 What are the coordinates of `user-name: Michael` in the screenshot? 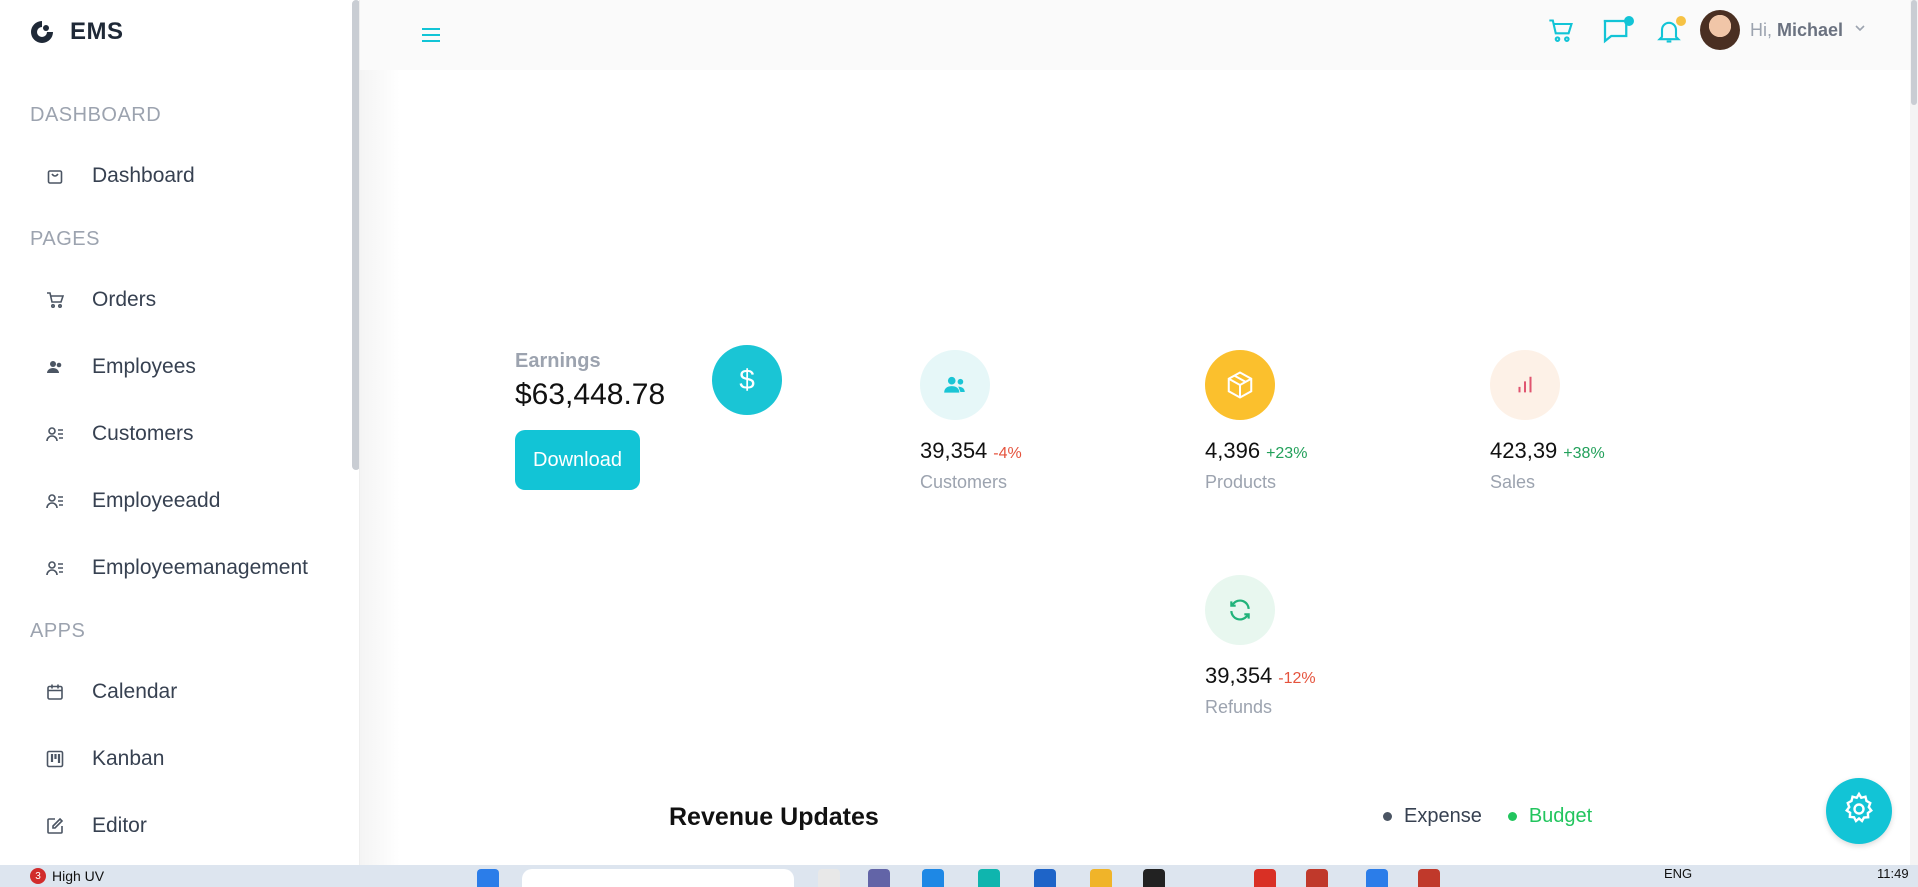 It's located at (1810, 29).